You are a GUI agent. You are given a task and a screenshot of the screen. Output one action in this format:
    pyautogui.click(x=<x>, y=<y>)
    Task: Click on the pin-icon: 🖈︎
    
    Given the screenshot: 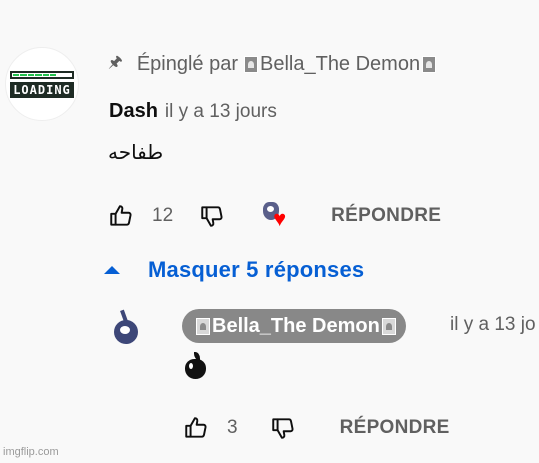 What is the action you would take?
    pyautogui.click(x=115, y=62)
    